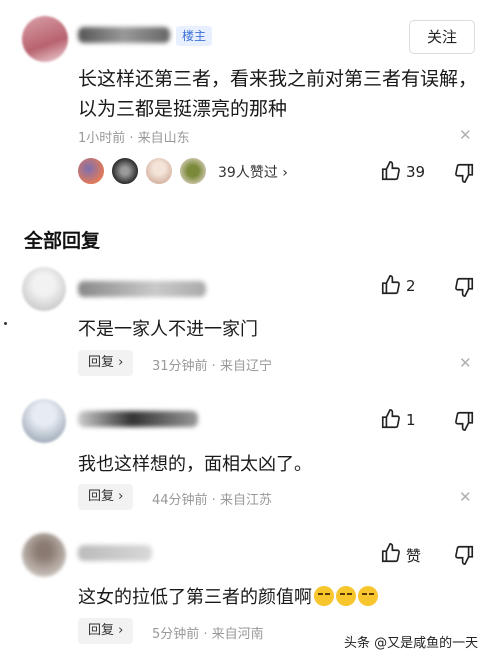 This screenshot has width=500, height=659. Describe the element at coordinates (124, 35) in the screenshot. I see `author-name-blurred` at that location.